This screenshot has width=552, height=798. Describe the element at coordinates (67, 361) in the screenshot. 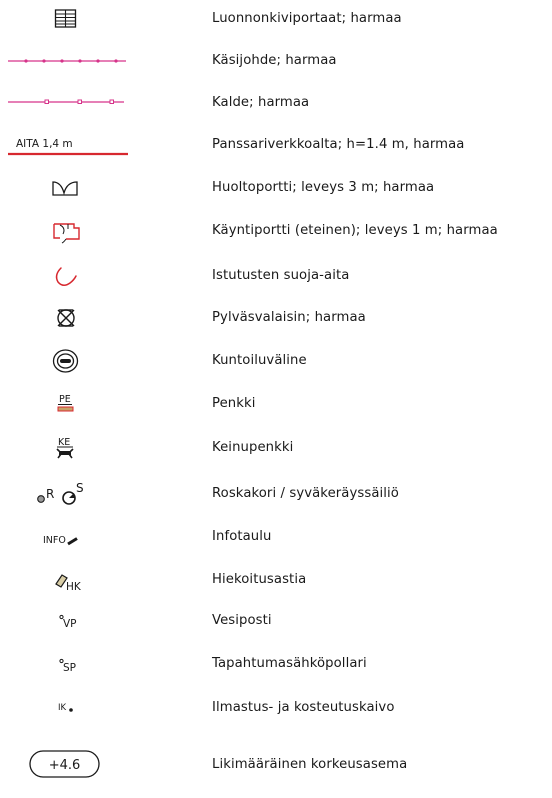

I see `exercise-equipment-icon` at that location.